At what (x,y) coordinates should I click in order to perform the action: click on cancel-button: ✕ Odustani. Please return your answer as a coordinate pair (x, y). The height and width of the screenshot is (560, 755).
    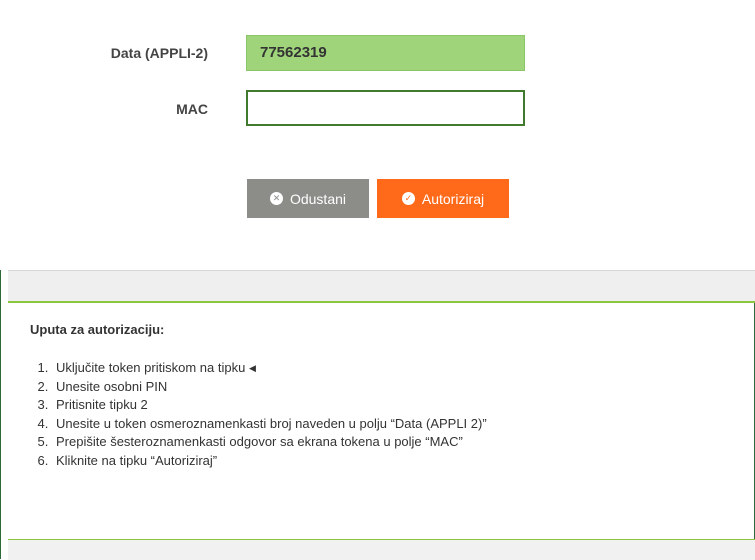
    Looking at the image, I should click on (308, 198).